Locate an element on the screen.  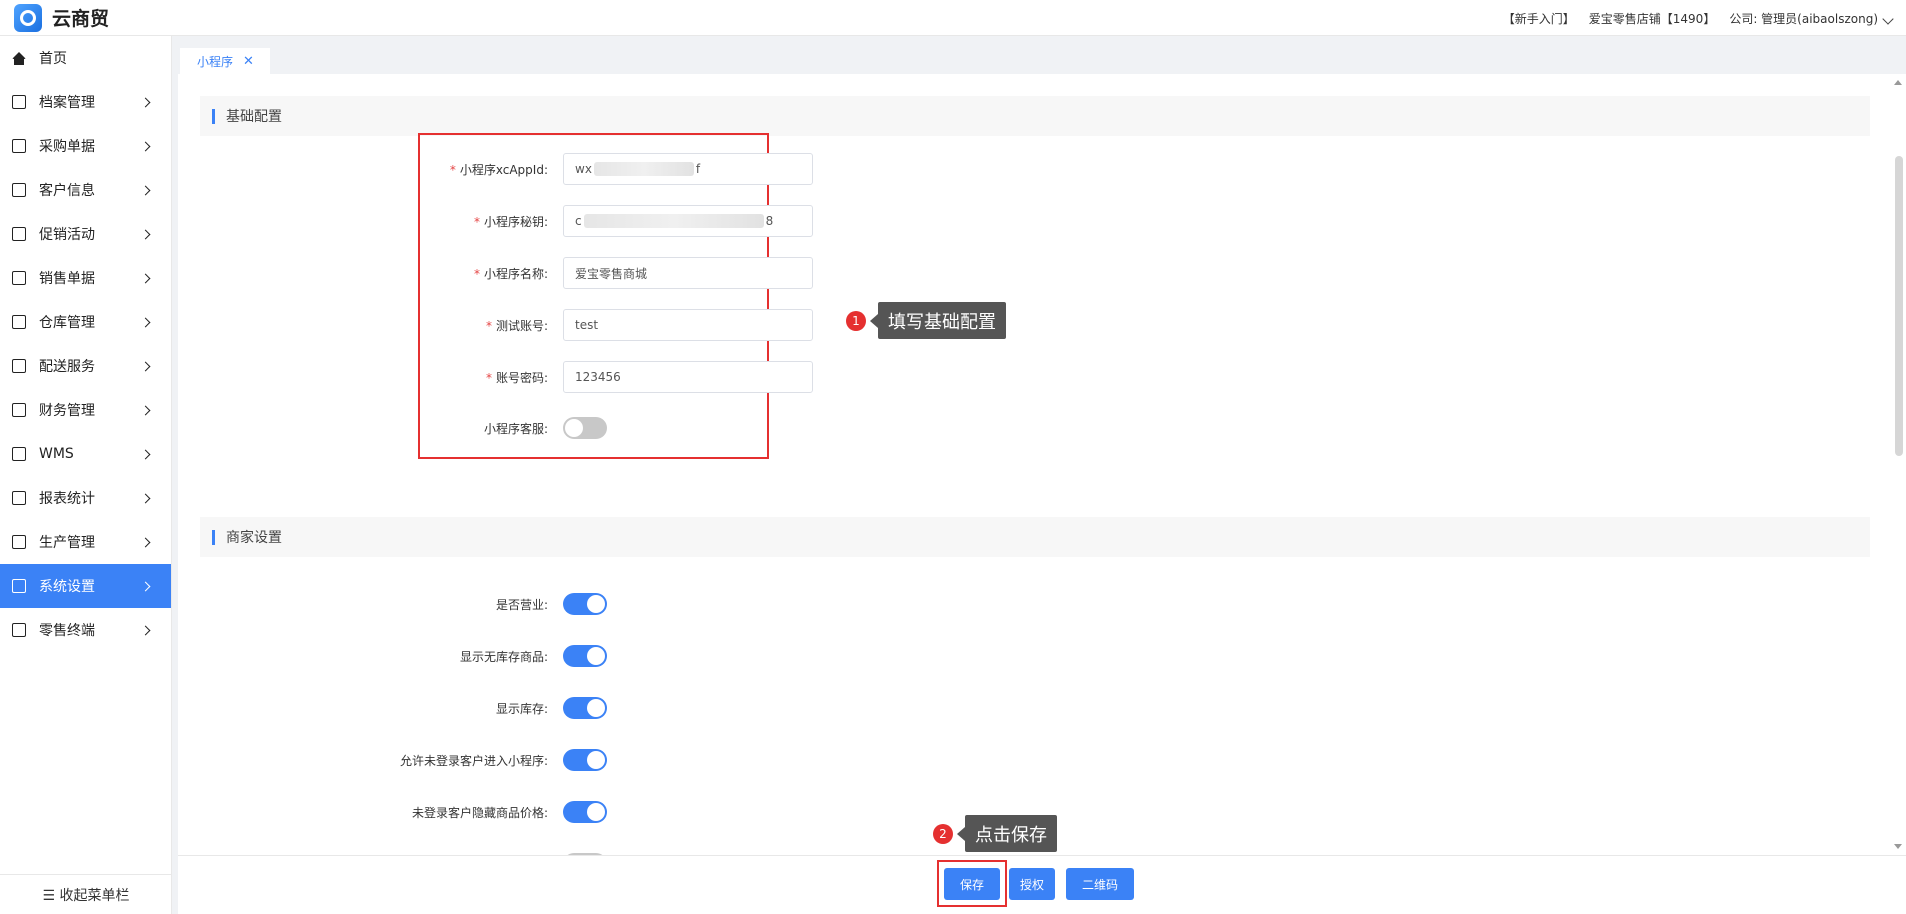
sidebar-item-3: 客户信息 is located at coordinates (85, 190).